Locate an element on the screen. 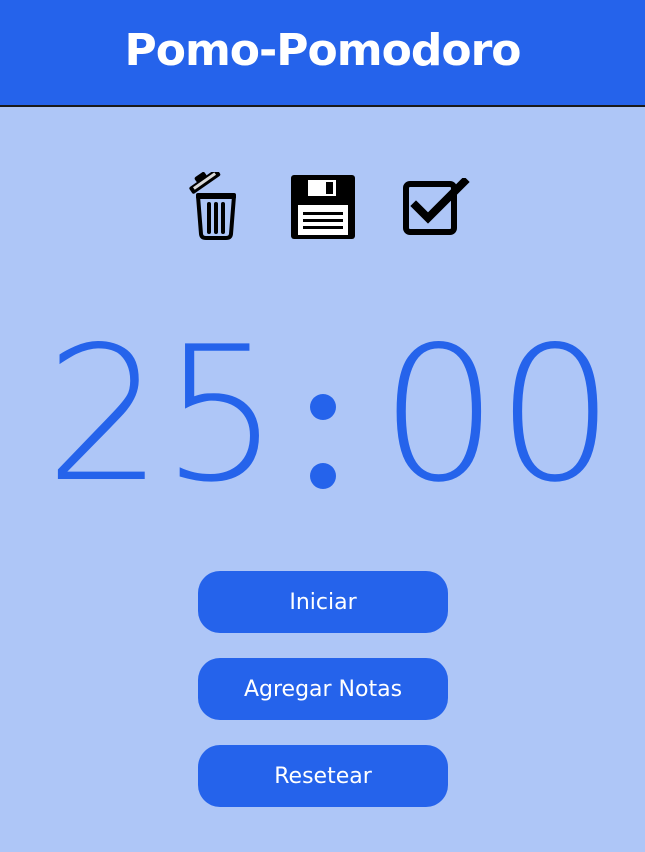 This screenshot has height=852, width=645. complete-button is located at coordinates (436, 206).